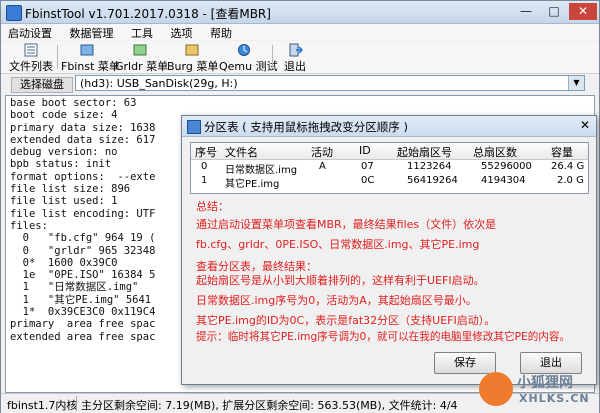  I want to click on disk-select: (hd3): USB_SanDisk(29g, H:) ▼, so click(330, 83).